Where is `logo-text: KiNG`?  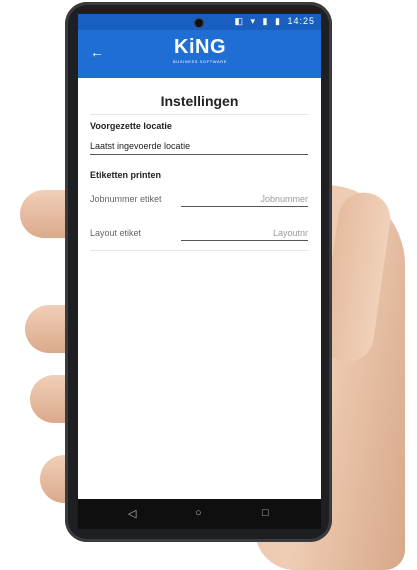
logo-text: KiNG is located at coordinates (200, 47).